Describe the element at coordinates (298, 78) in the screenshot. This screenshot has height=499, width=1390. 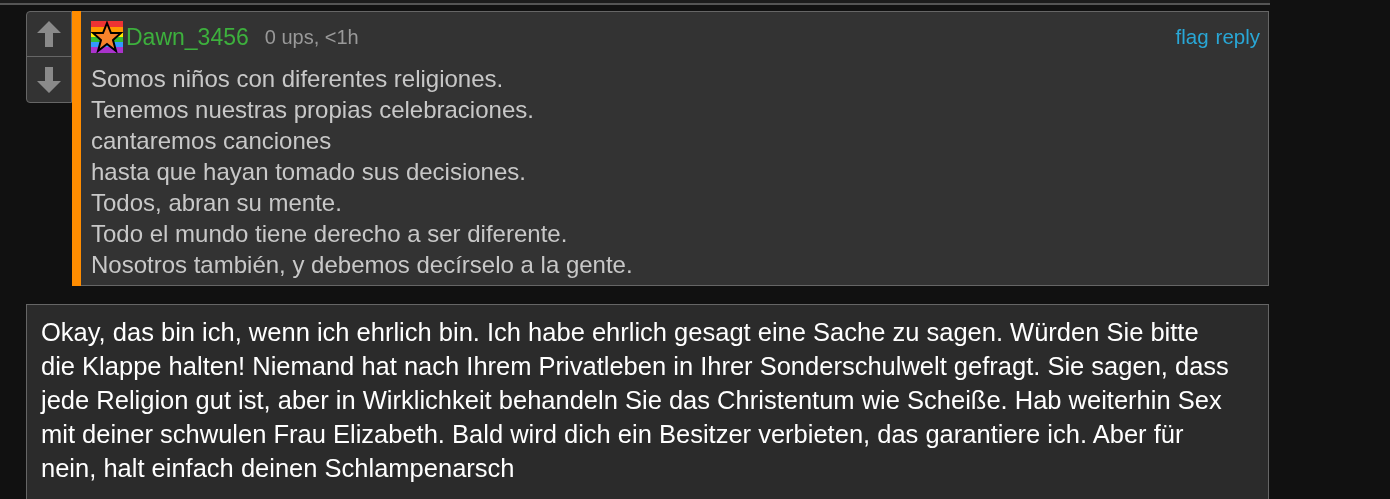
I see `comment-line: Somos niños con diferentes religiones.` at that location.